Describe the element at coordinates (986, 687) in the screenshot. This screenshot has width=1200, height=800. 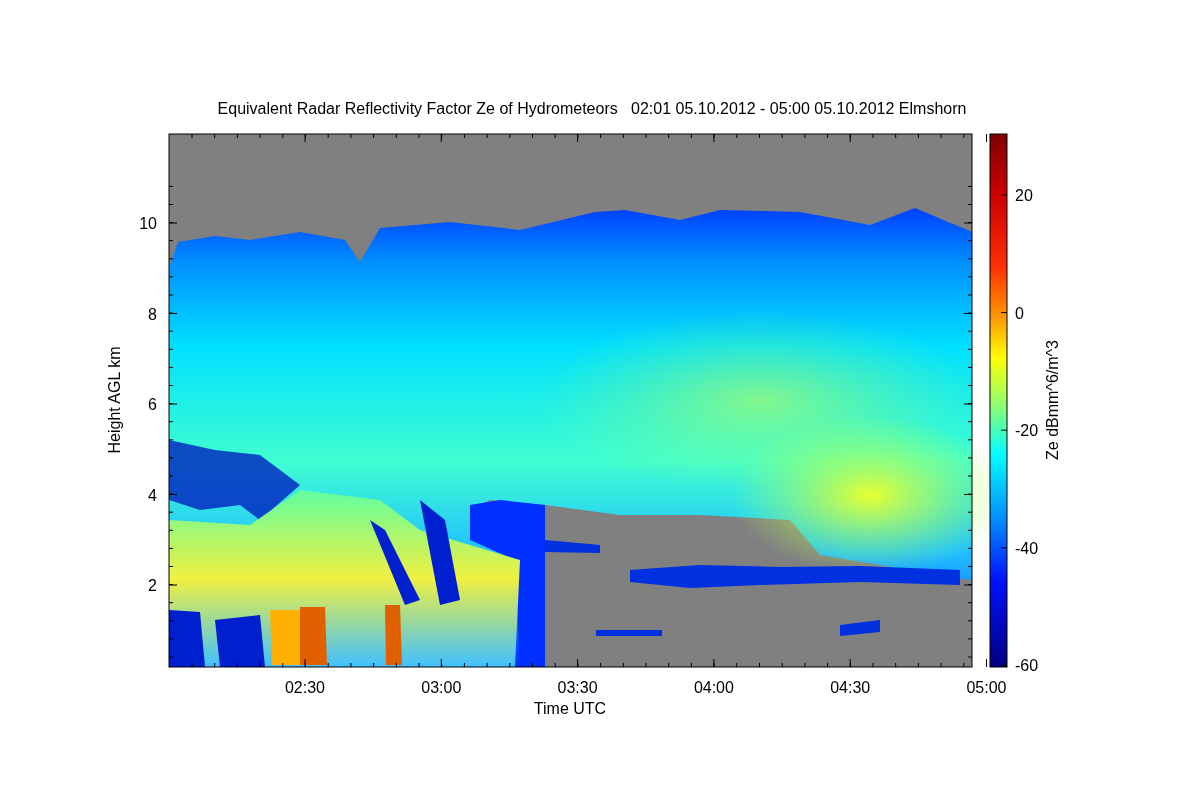
I see `x-axis-tick-label: 05:00` at that location.